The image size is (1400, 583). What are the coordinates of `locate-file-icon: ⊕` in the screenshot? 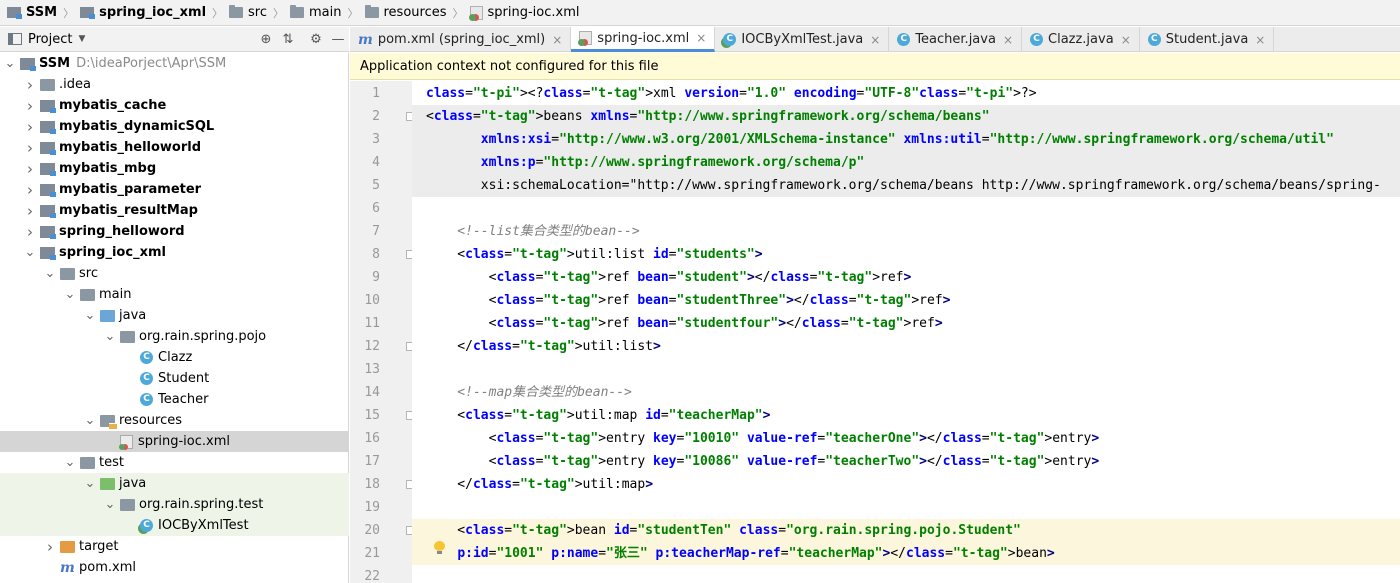 It's located at (266, 39).